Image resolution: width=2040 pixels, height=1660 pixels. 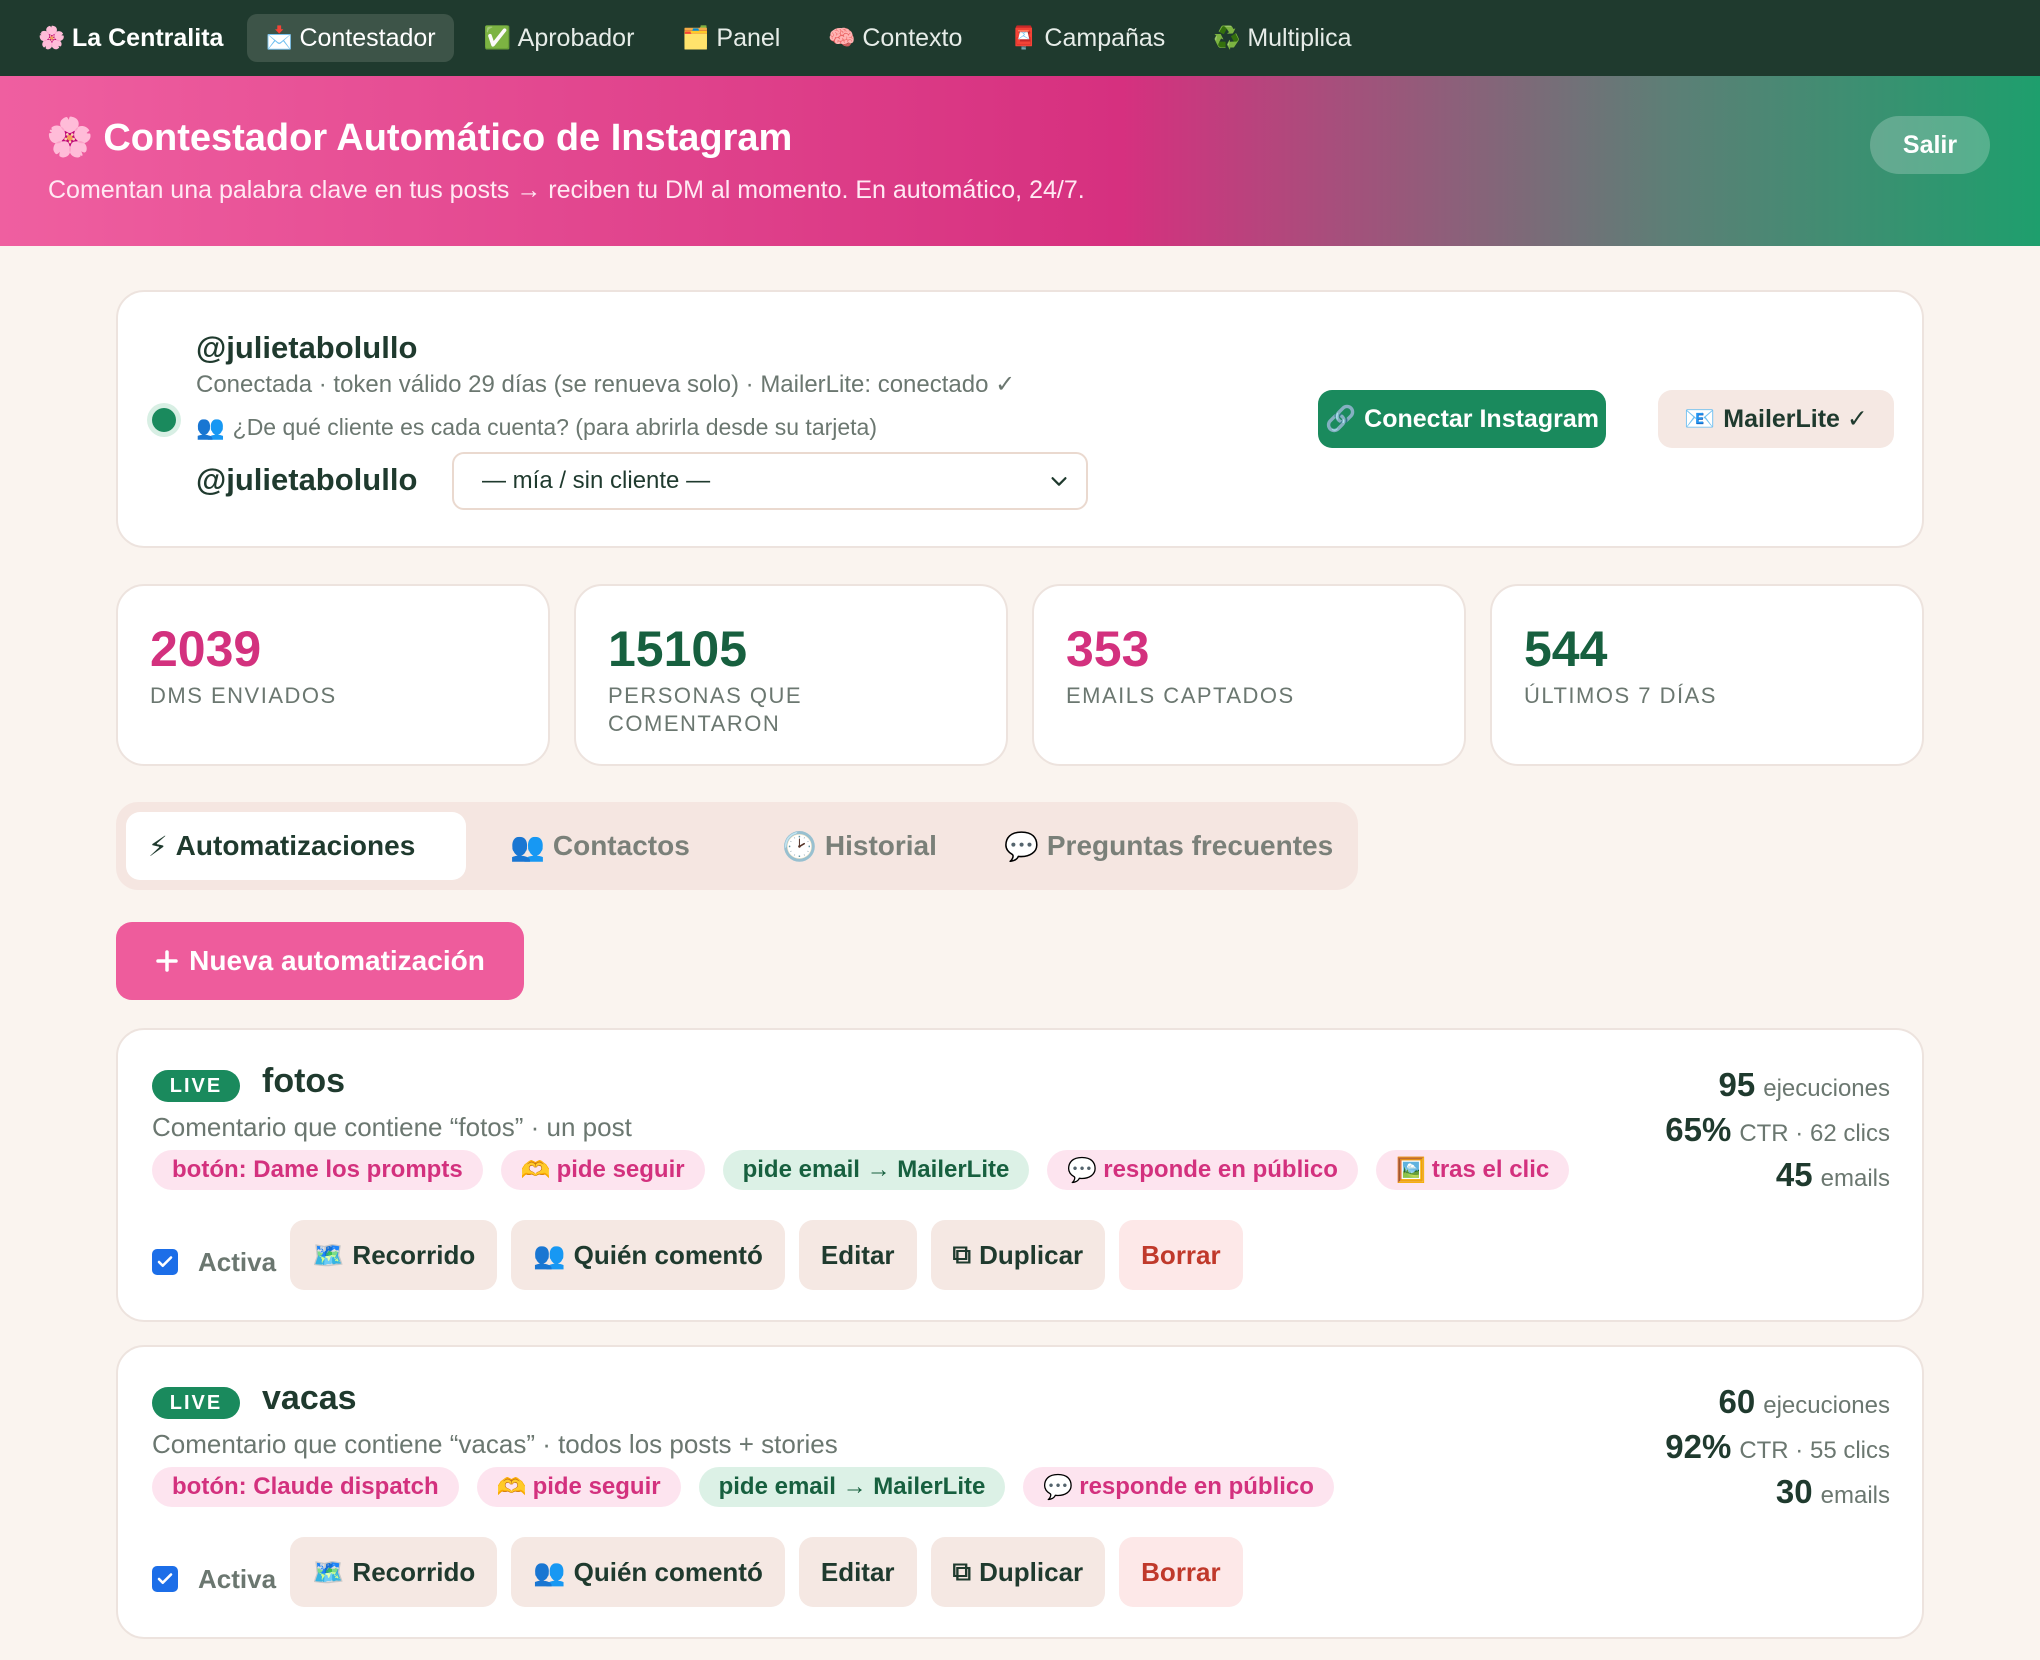 I want to click on client-select: — mía / sin cliente —, so click(x=770, y=481).